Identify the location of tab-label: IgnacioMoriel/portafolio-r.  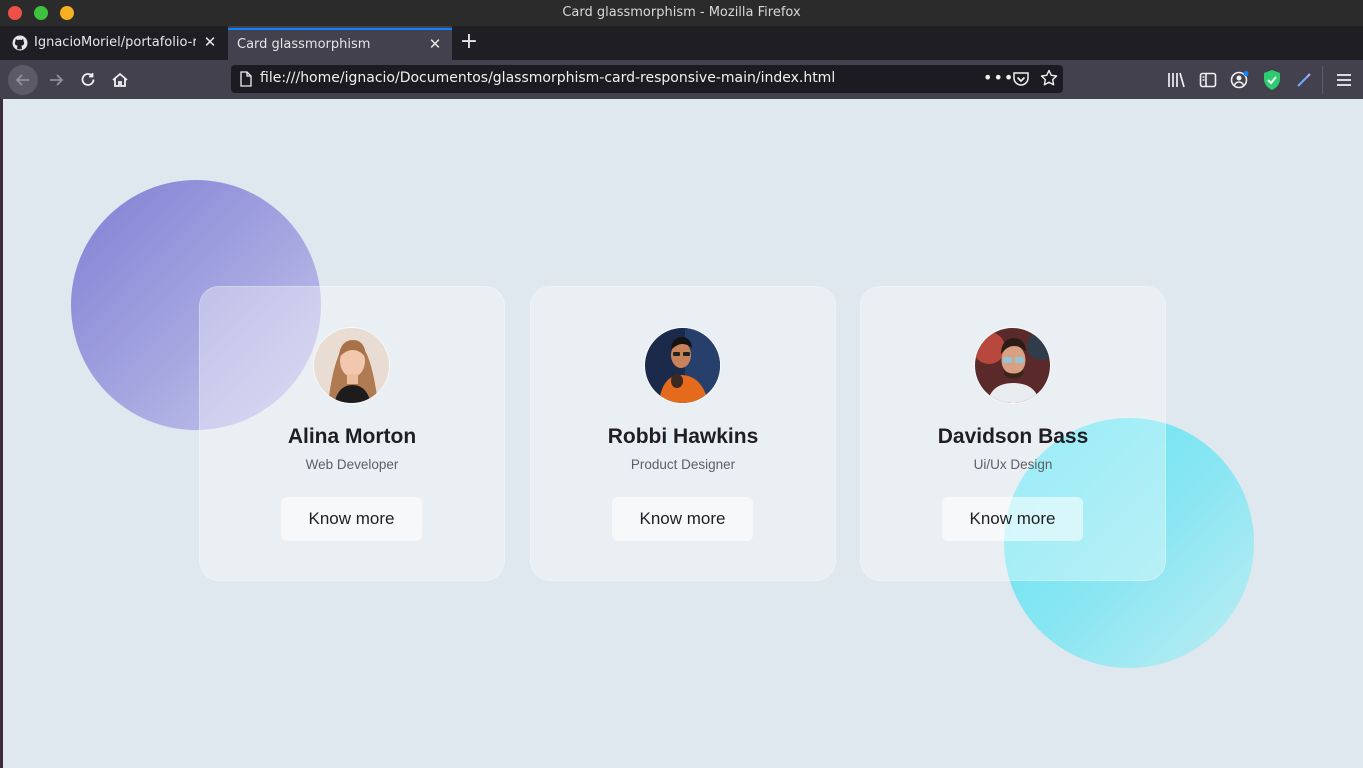
(115, 42).